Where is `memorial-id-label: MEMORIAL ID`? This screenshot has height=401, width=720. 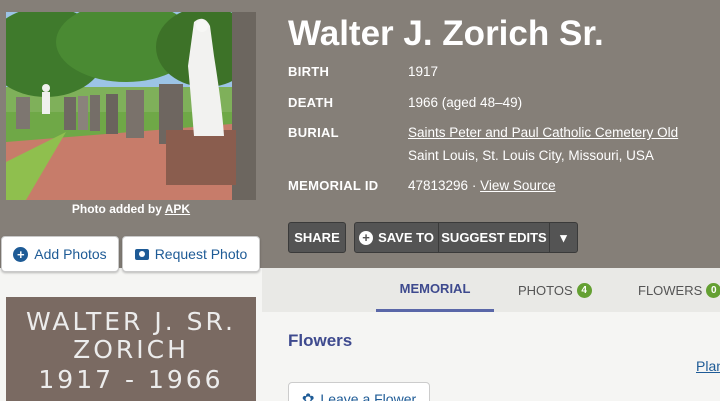
memorial-id-label: MEMORIAL ID is located at coordinates (333, 185).